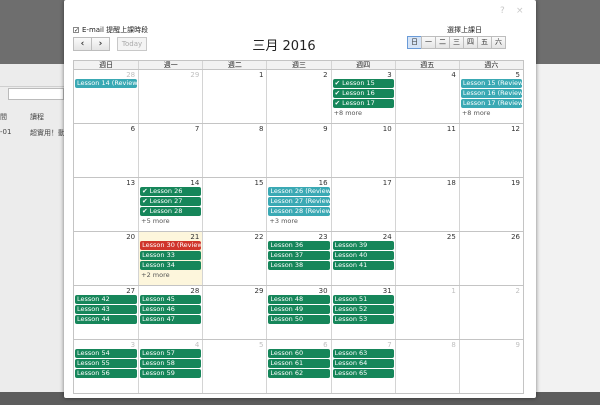 The image size is (600, 405). What do you see at coordinates (106, 96) in the screenshot?
I see `day-cell: 28 Lesson 14 (Review` at bounding box center [106, 96].